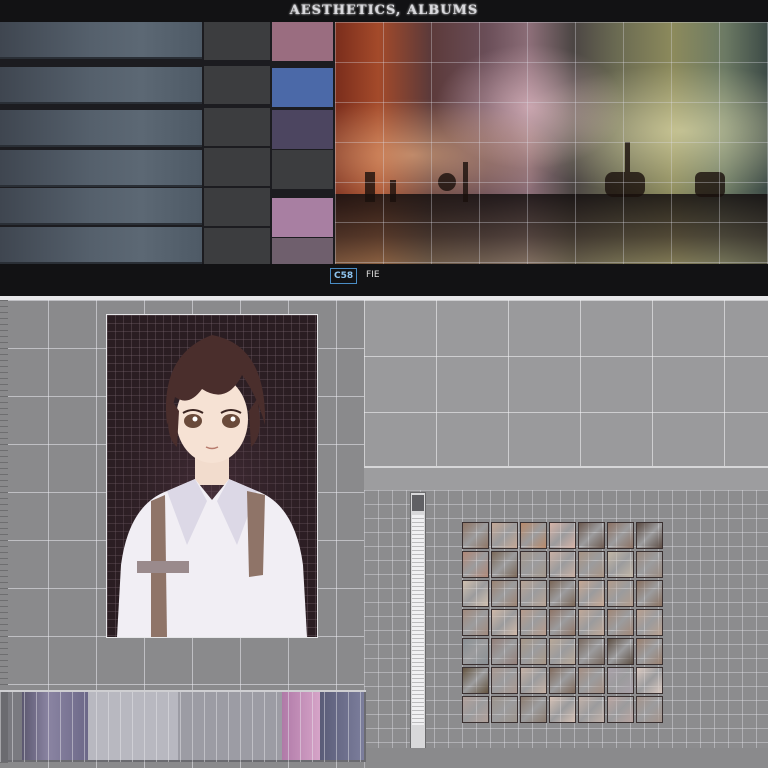 The height and width of the screenshot is (768, 768). Describe the element at coordinates (566, 384) in the screenshot. I see `preview-grid-panel` at that location.